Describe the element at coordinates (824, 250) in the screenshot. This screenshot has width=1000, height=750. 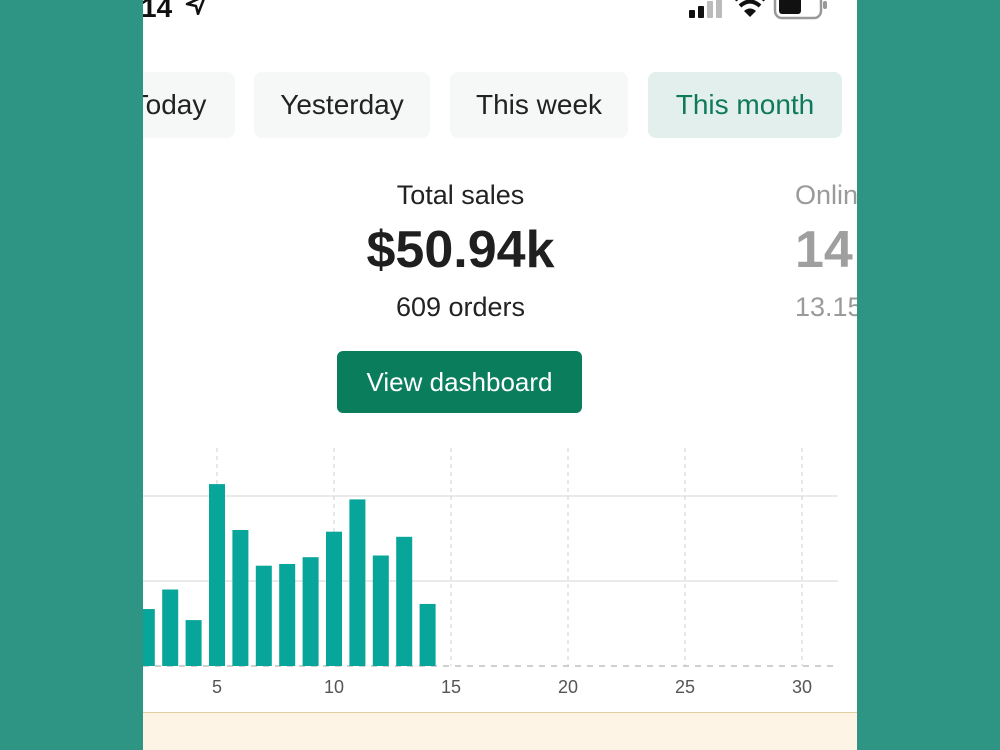
I see `online-sales-value: 14` at that location.